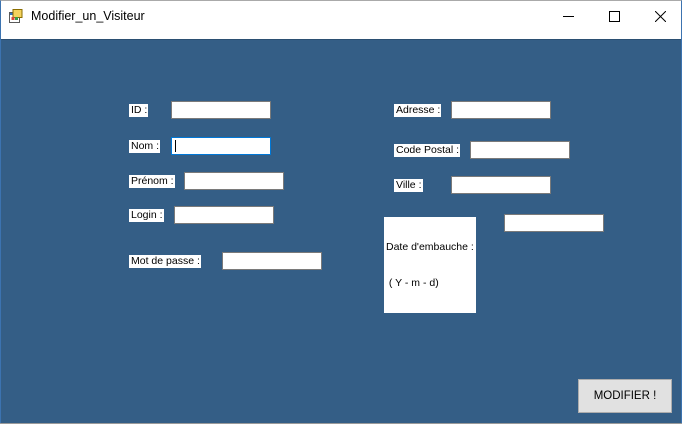 The image size is (682, 424). I want to click on prenom-field, so click(234, 181).